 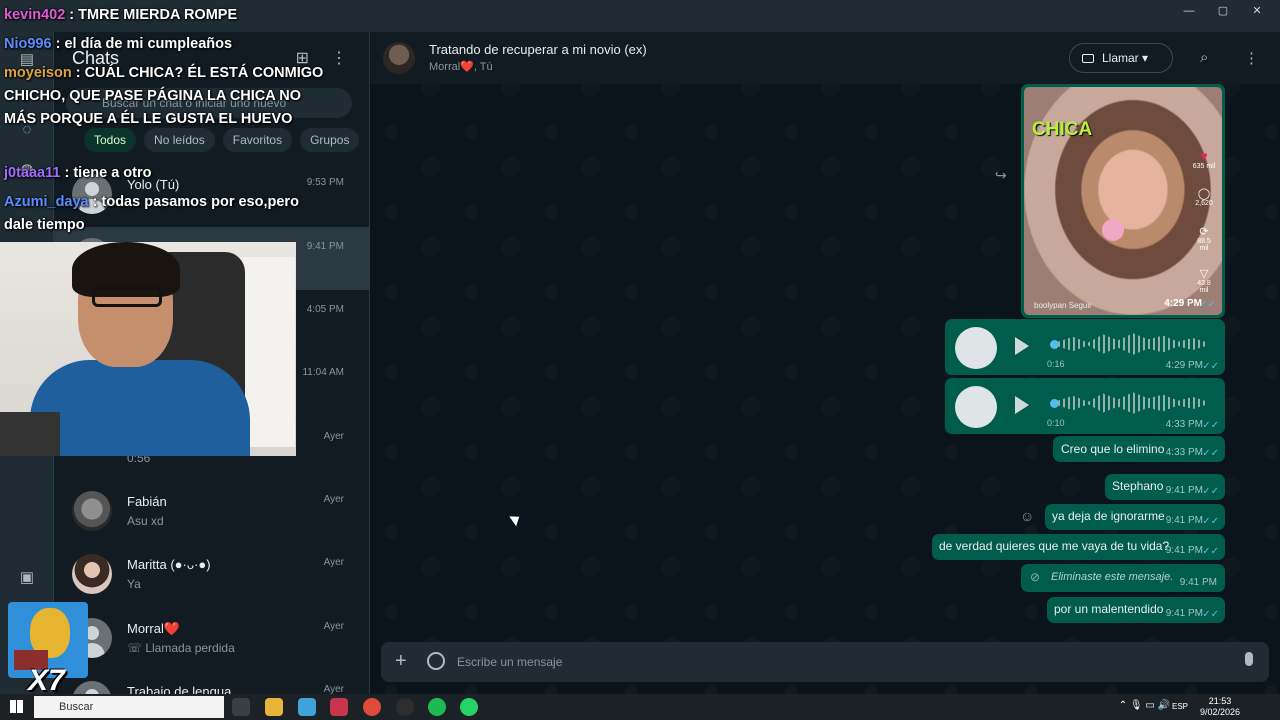 I want to click on media-icon: ▣, so click(x=27, y=578).